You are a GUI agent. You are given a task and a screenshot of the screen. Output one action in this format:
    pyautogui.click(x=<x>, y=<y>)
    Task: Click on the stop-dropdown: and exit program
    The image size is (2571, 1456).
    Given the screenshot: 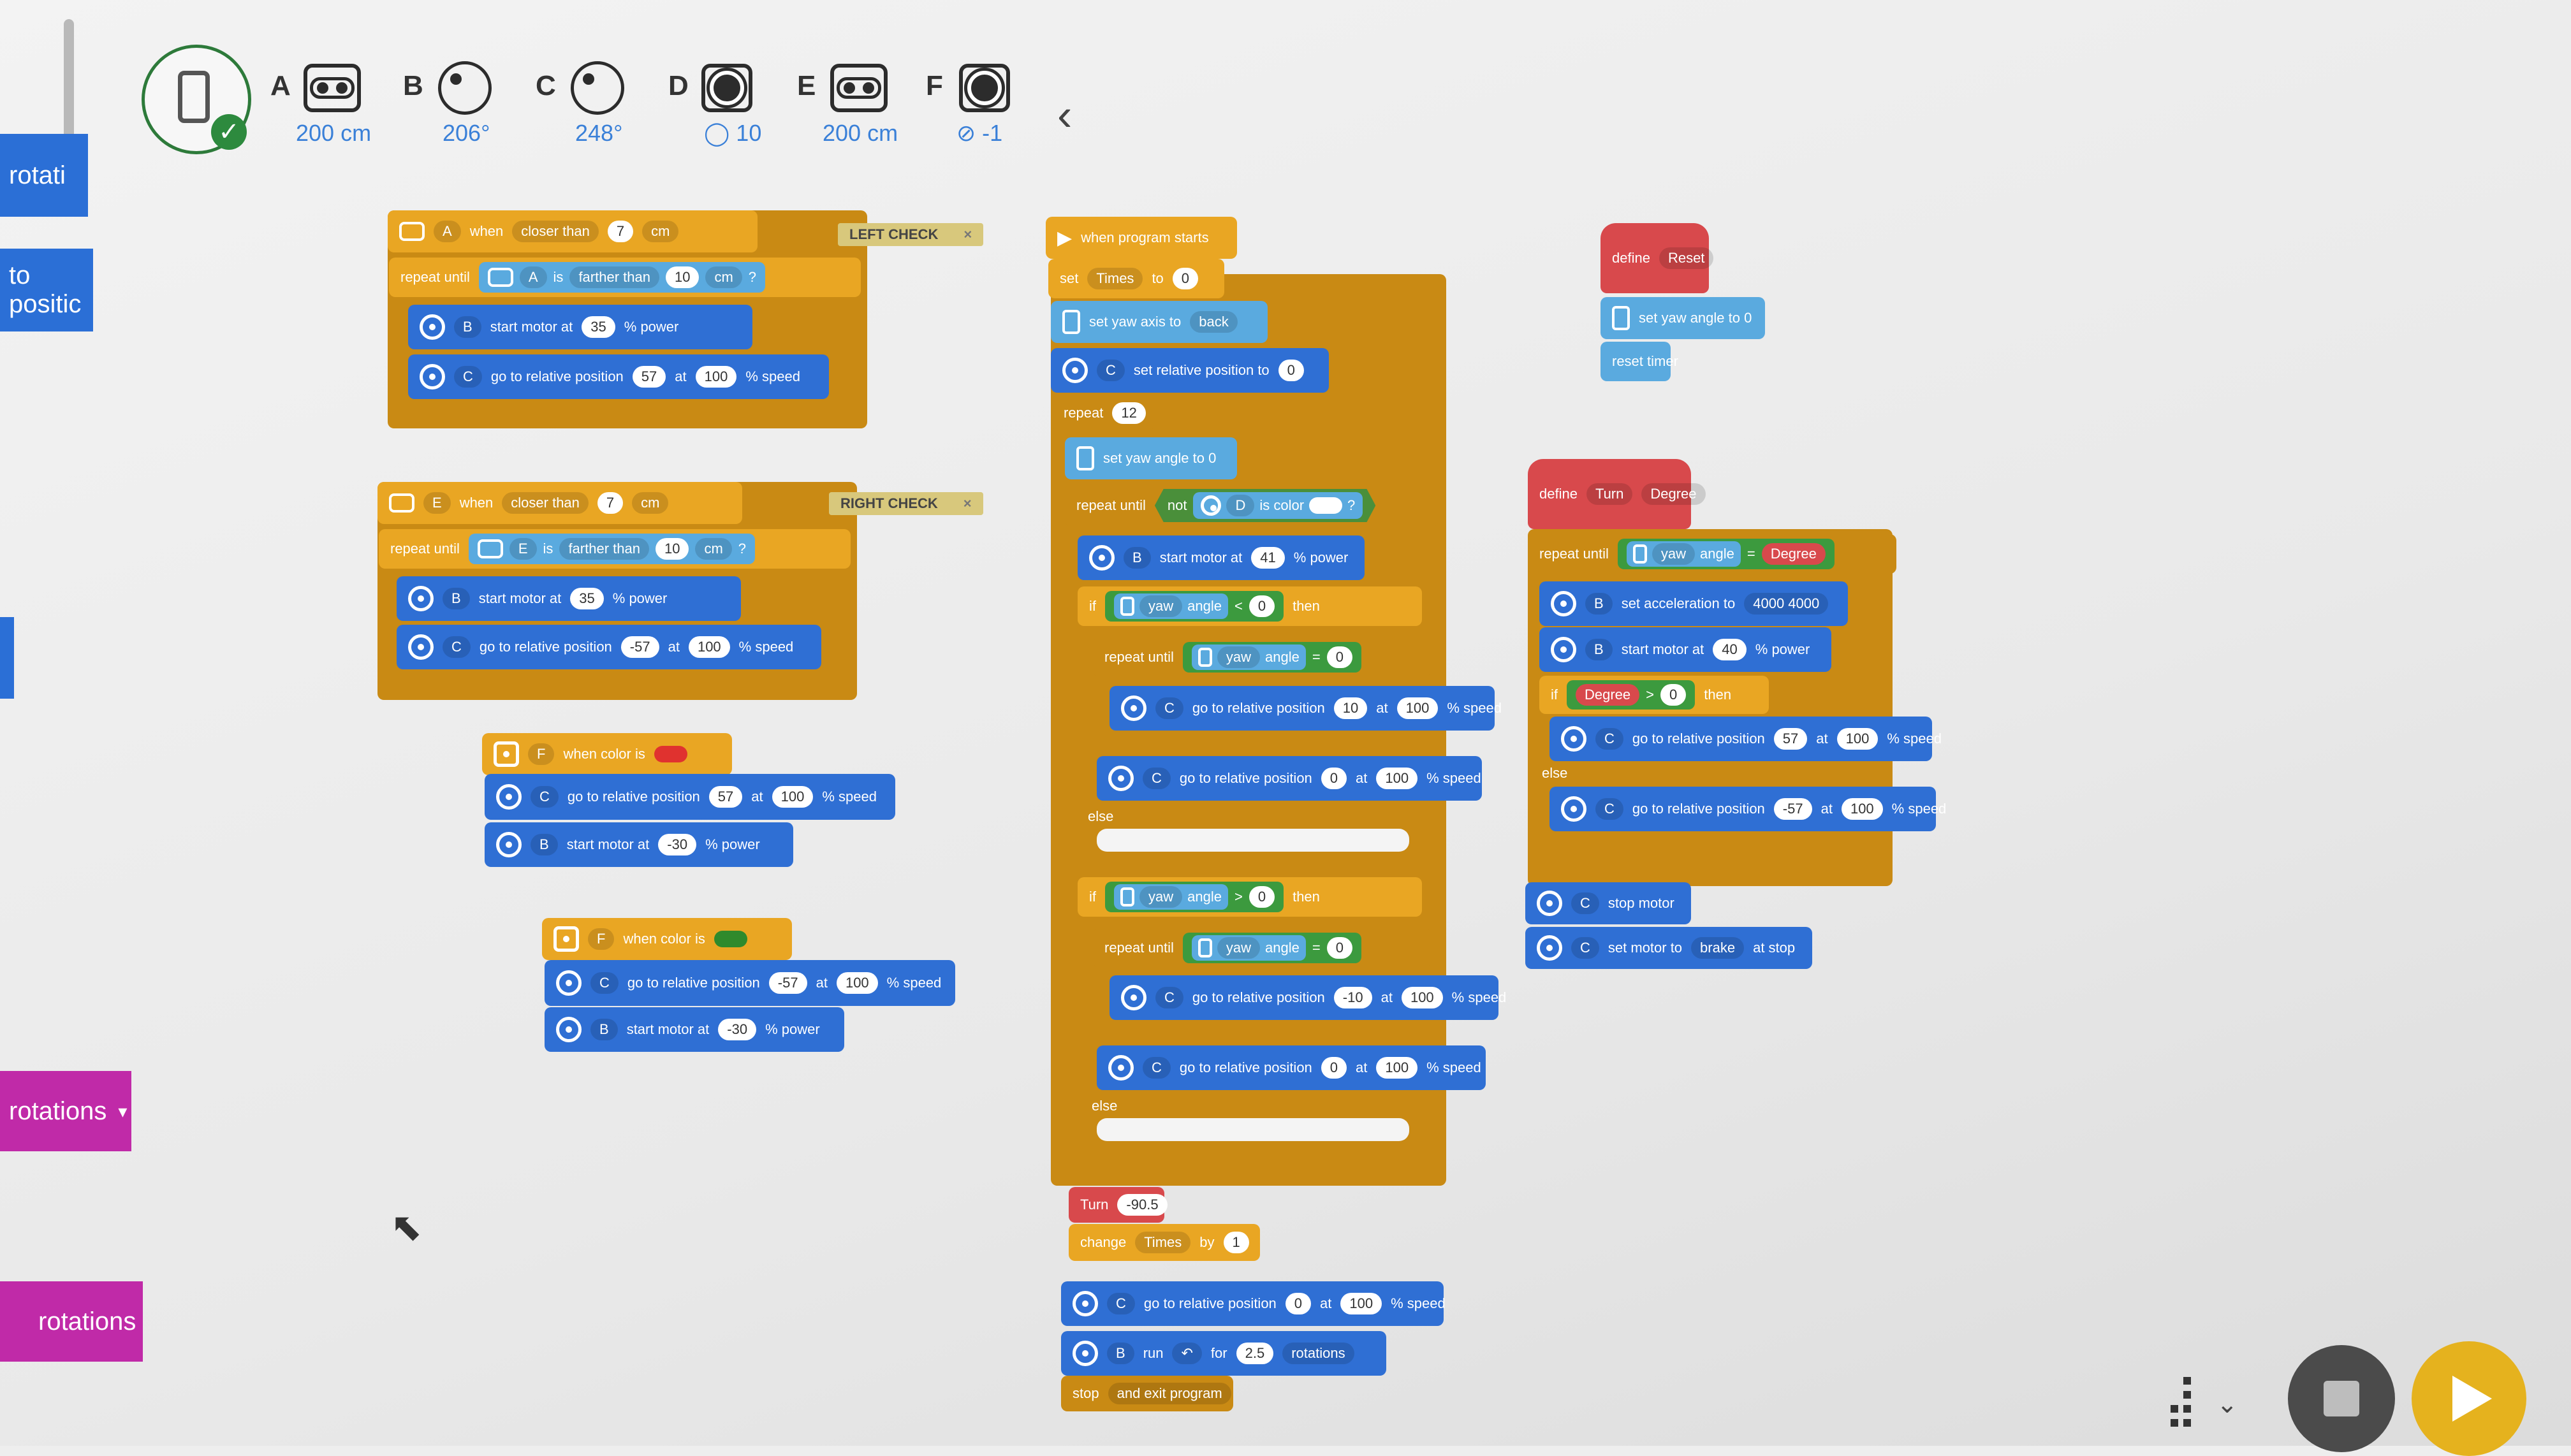 What is the action you would take?
    pyautogui.click(x=1169, y=1393)
    